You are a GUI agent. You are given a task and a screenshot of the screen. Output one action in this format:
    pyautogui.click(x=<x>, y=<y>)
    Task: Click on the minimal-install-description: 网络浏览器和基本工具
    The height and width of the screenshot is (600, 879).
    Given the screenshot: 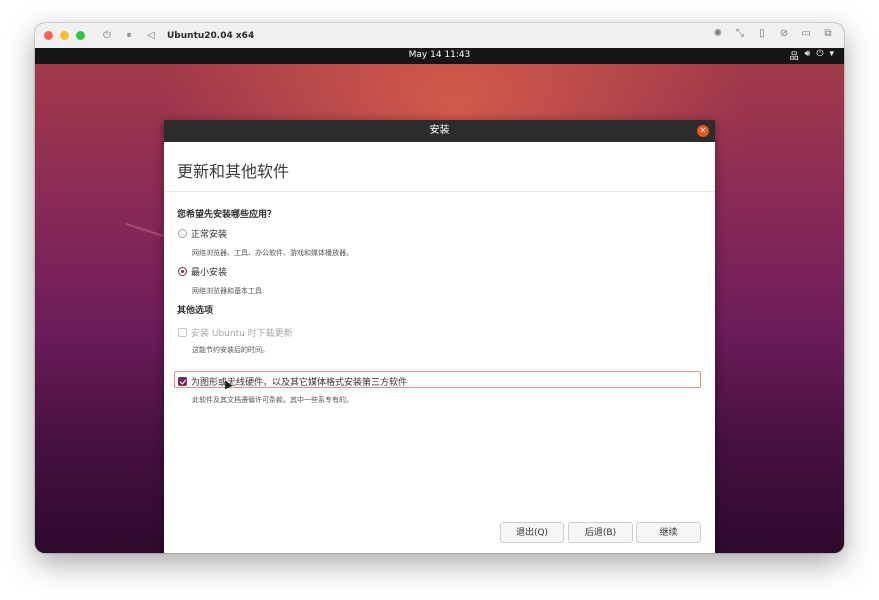 What is the action you would take?
    pyautogui.click(x=227, y=291)
    